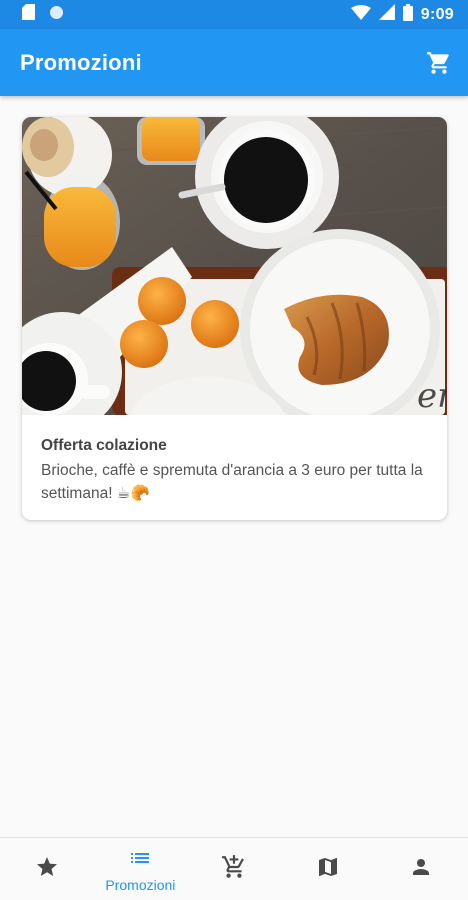 The height and width of the screenshot is (900, 468). What do you see at coordinates (437, 14) in the screenshot?
I see `status-time: 9:09` at bounding box center [437, 14].